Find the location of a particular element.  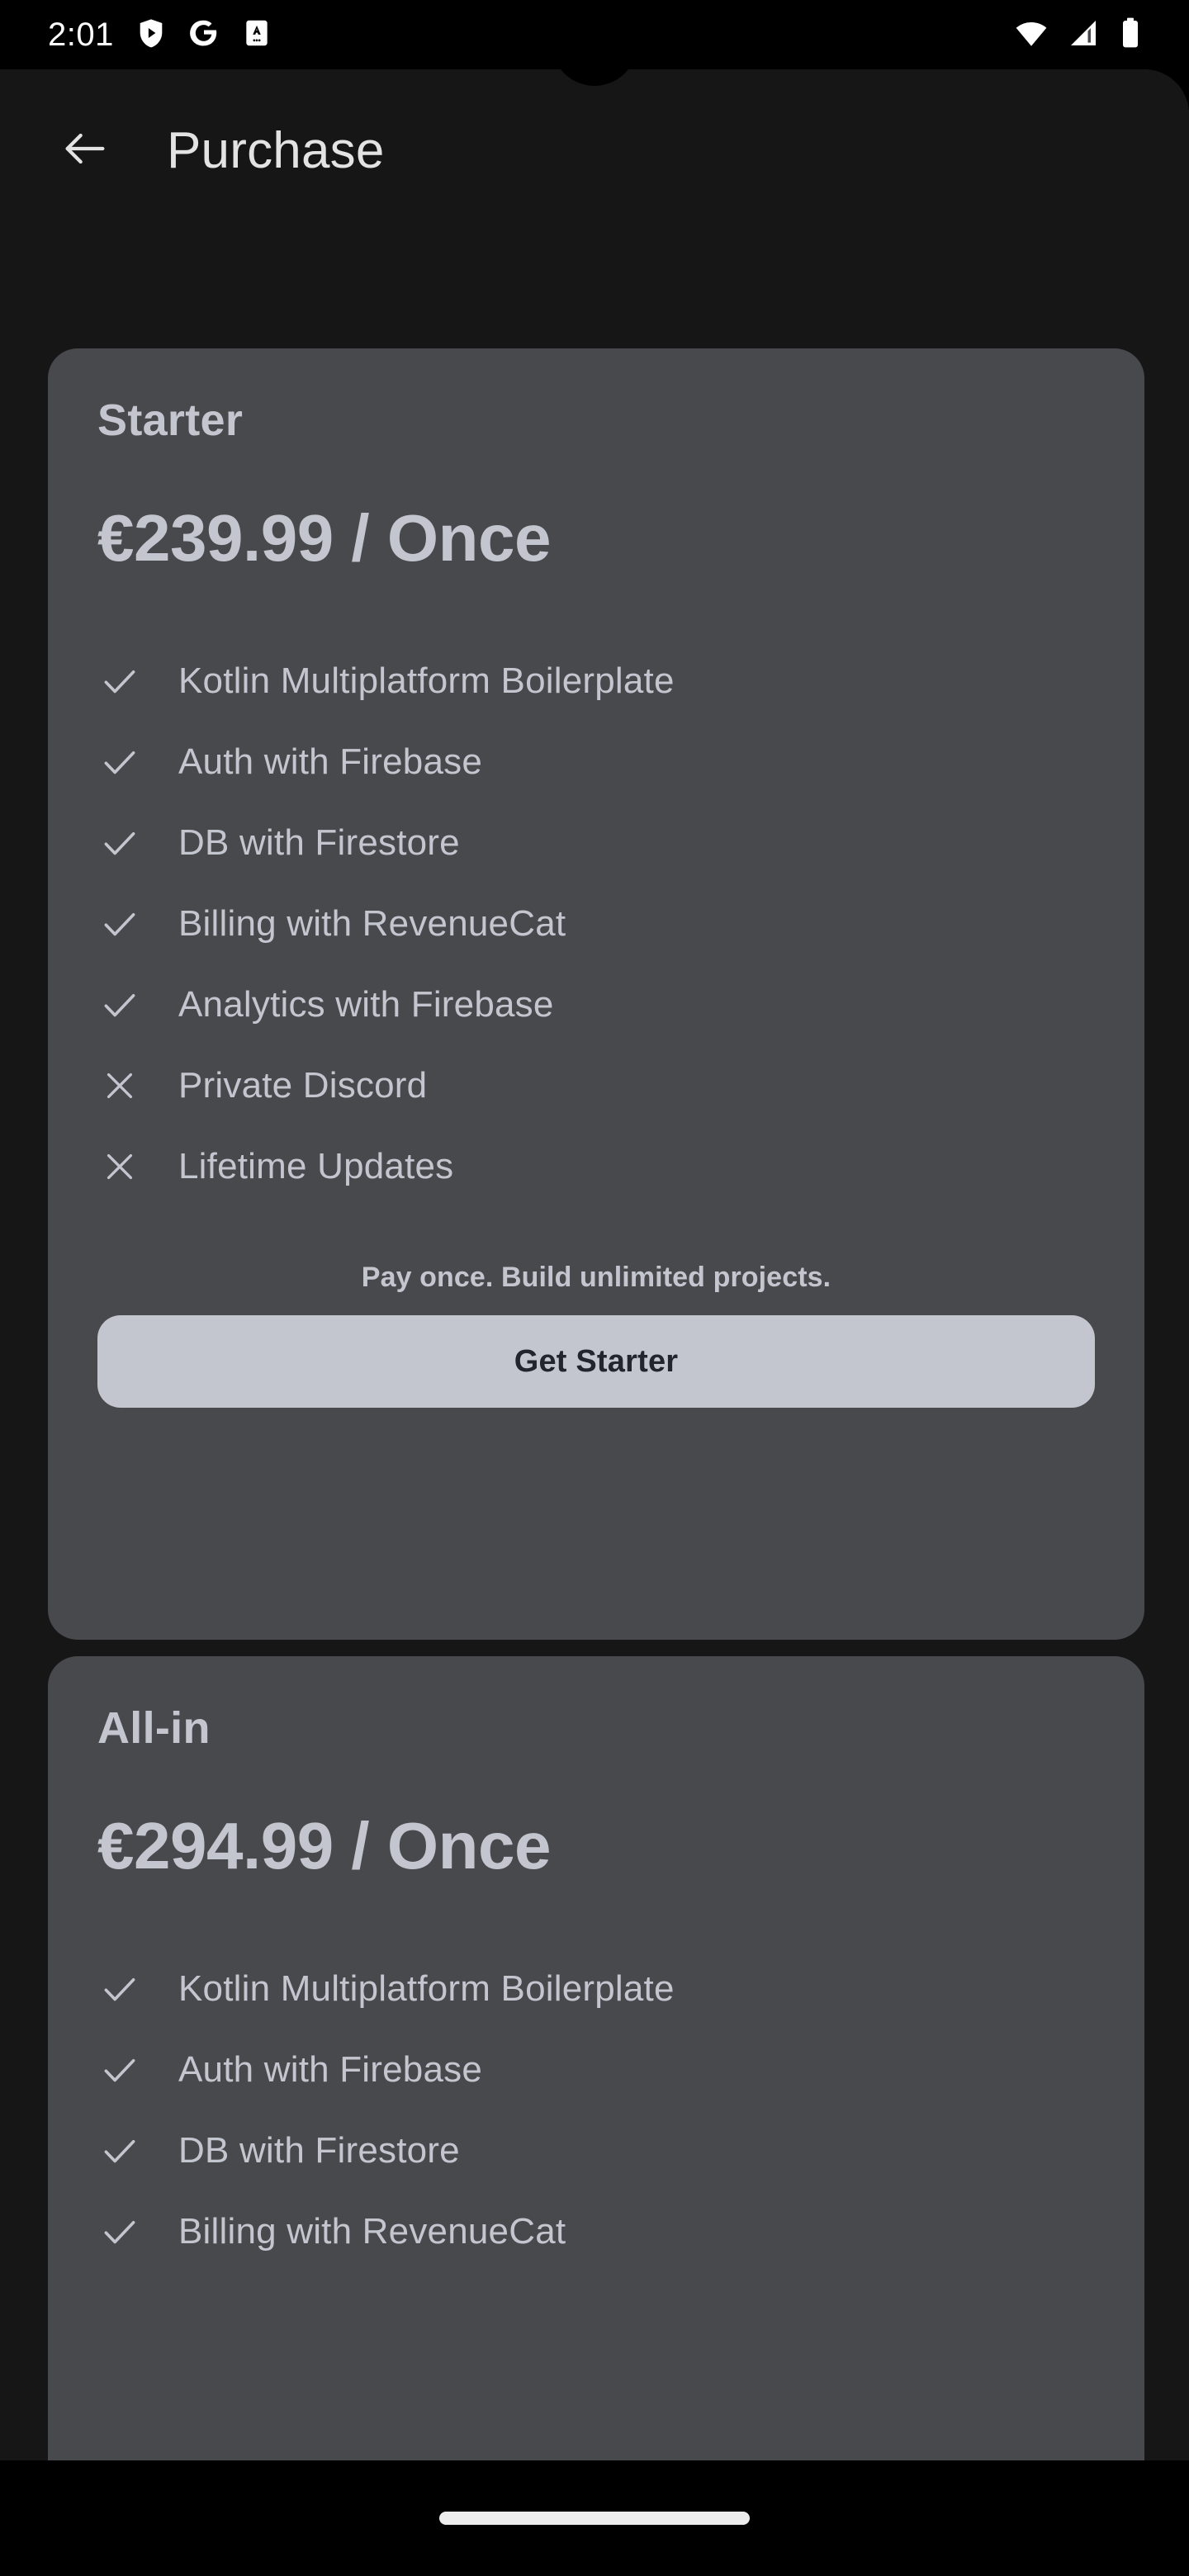

page-title: Purchase is located at coordinates (276, 150).